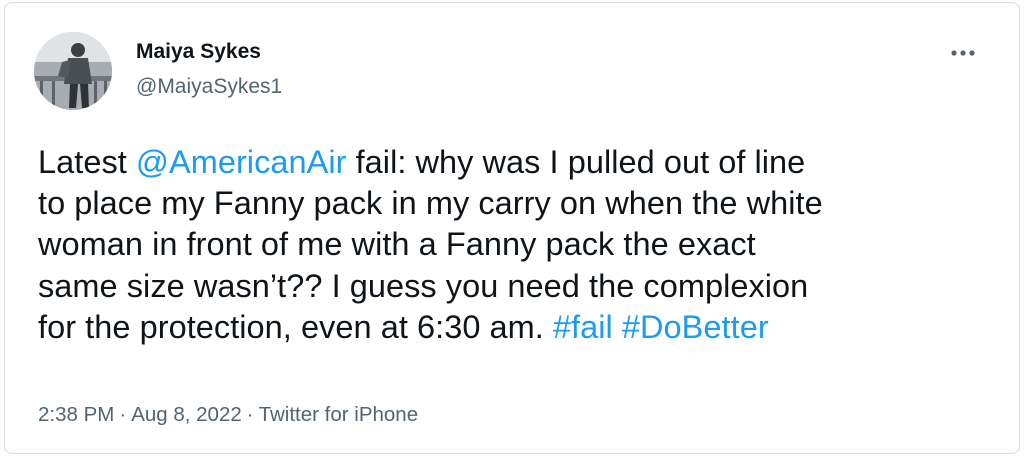 The image size is (1024, 459). What do you see at coordinates (209, 69) in the screenshot?
I see `user-info: Maiya Sykes @MaiyaSykes1` at bounding box center [209, 69].